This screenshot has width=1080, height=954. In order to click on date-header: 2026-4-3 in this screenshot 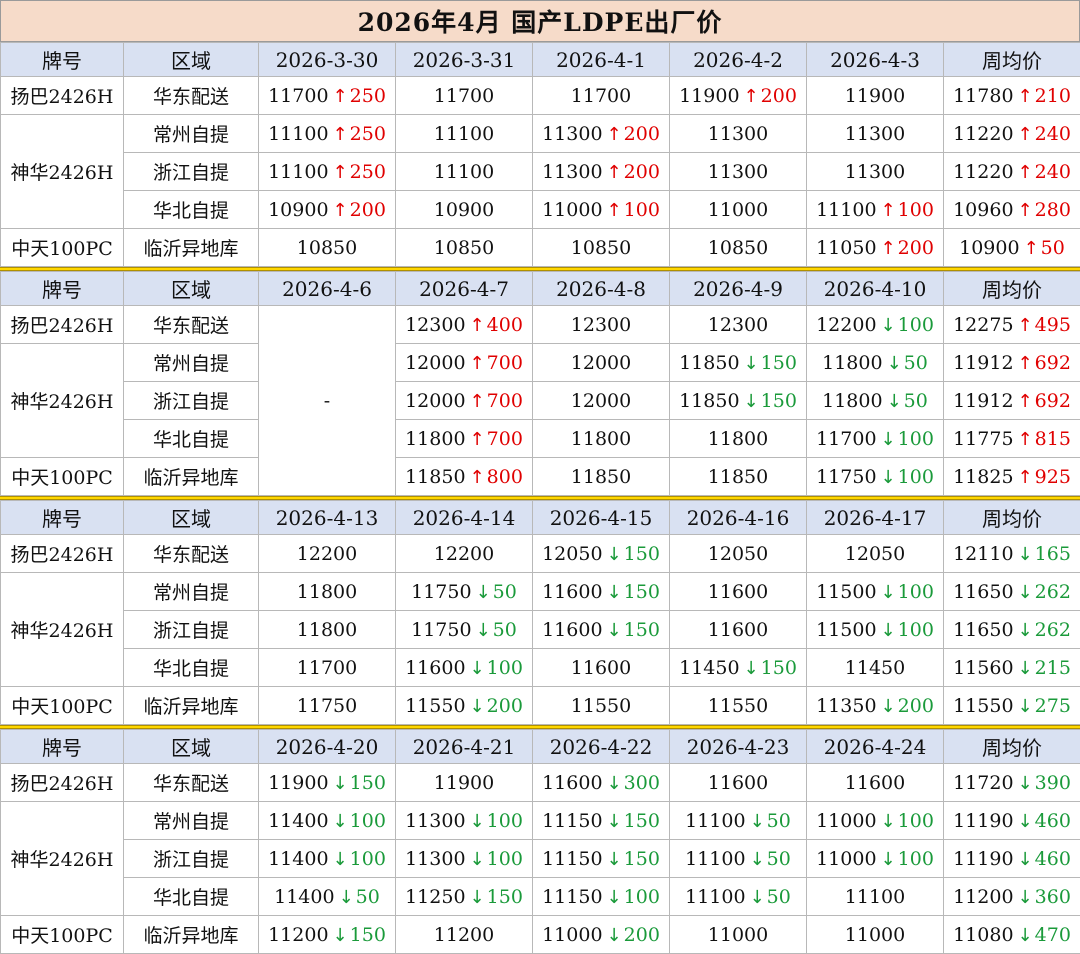, I will do `click(875, 60)`.